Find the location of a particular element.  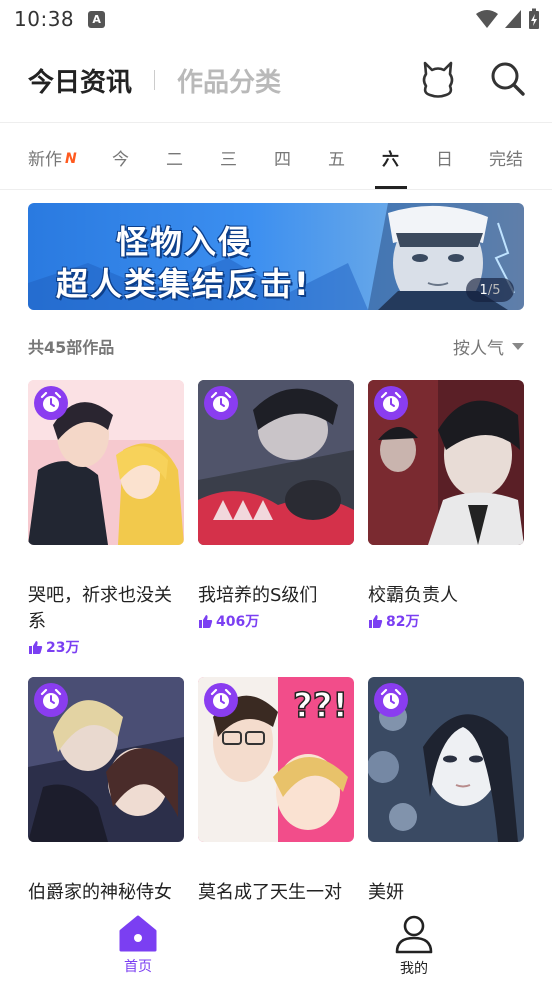

status-bar: 10:38 A is located at coordinates (276, 19).